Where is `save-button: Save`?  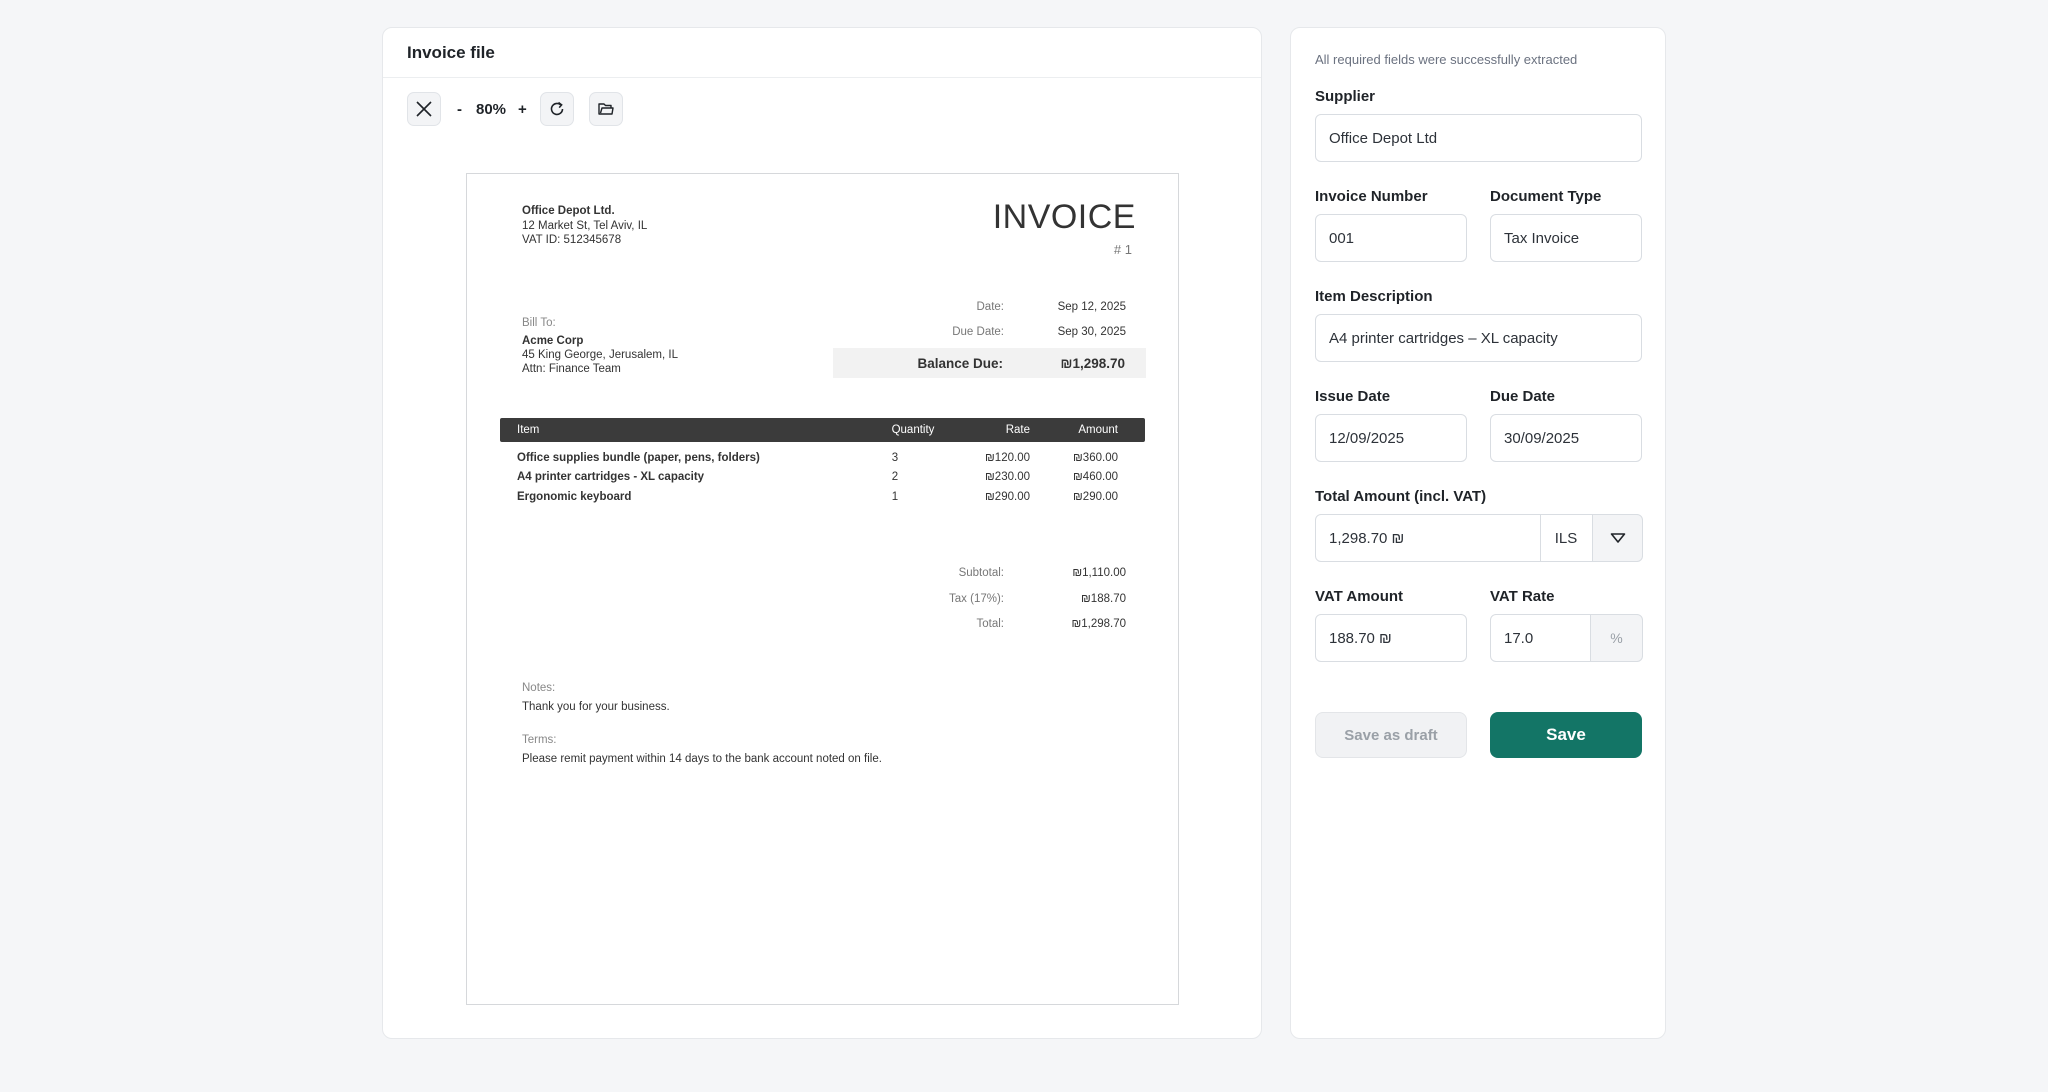
save-button: Save is located at coordinates (1566, 735).